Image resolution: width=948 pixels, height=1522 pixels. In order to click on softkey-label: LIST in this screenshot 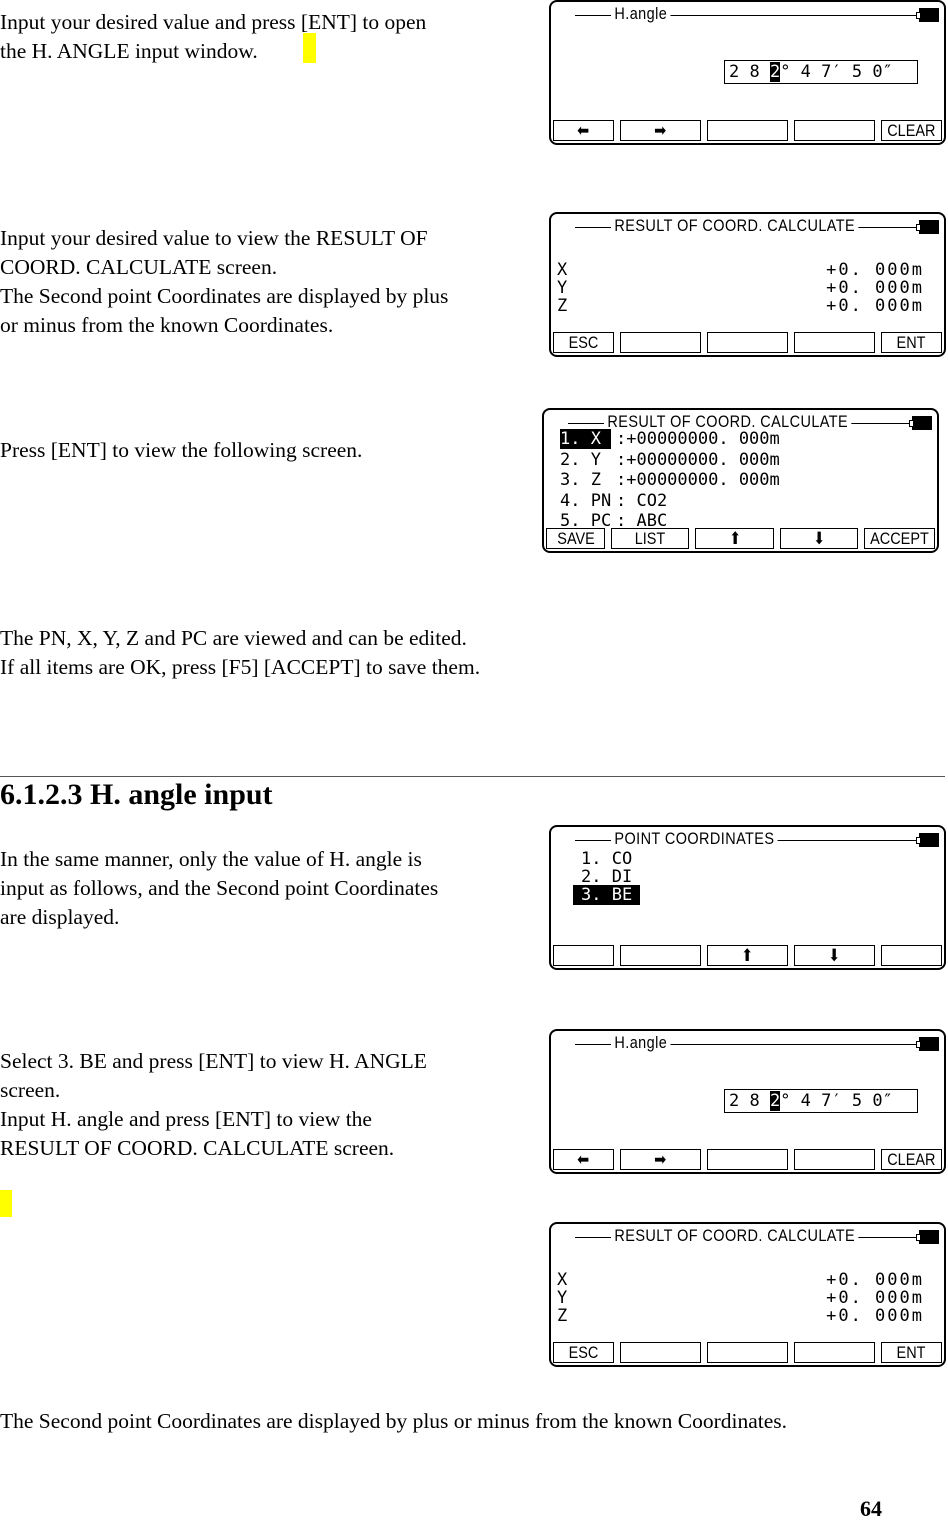, I will do `click(650, 538)`.